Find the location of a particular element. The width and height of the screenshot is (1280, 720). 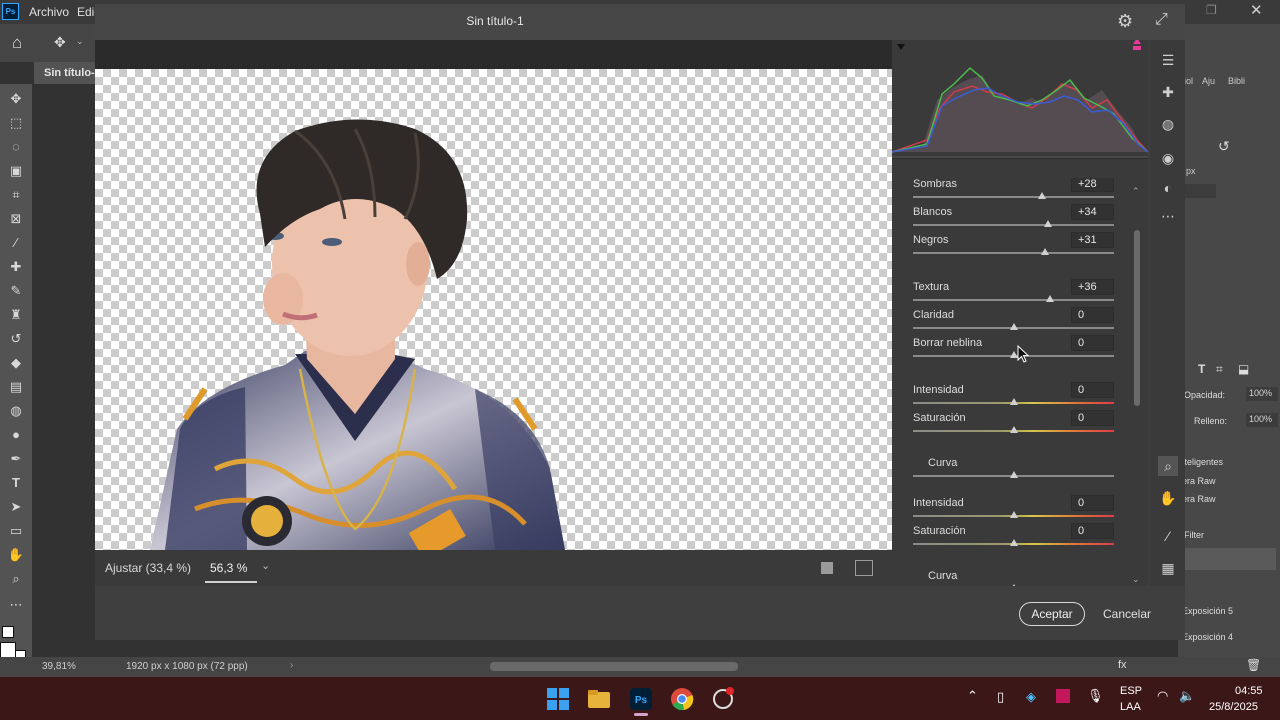

panel-tab-color: iol is located at coordinates (1188, 81).